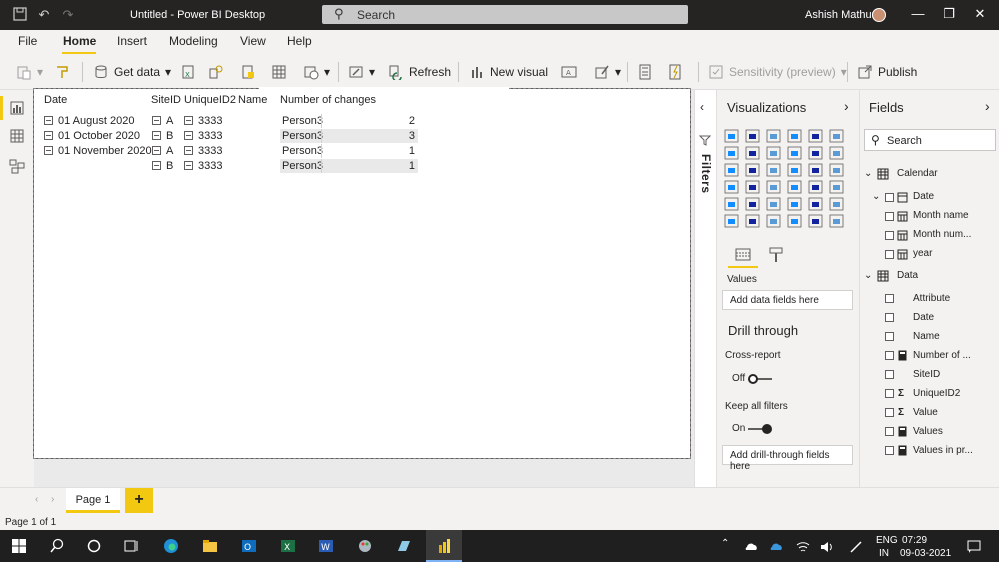 The image size is (999, 562). What do you see at coordinates (731, 153) in the screenshot?
I see `line-chart-icon` at bounding box center [731, 153].